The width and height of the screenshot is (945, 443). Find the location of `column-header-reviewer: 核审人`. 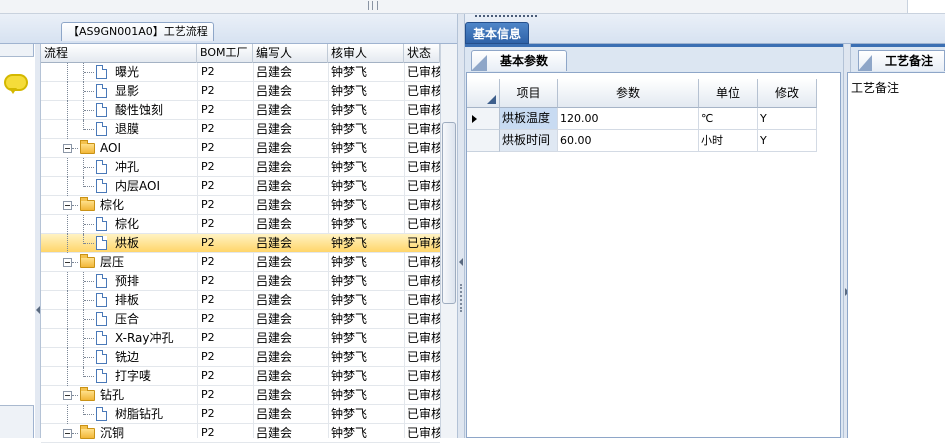

column-header-reviewer: 核审人 is located at coordinates (366, 53).